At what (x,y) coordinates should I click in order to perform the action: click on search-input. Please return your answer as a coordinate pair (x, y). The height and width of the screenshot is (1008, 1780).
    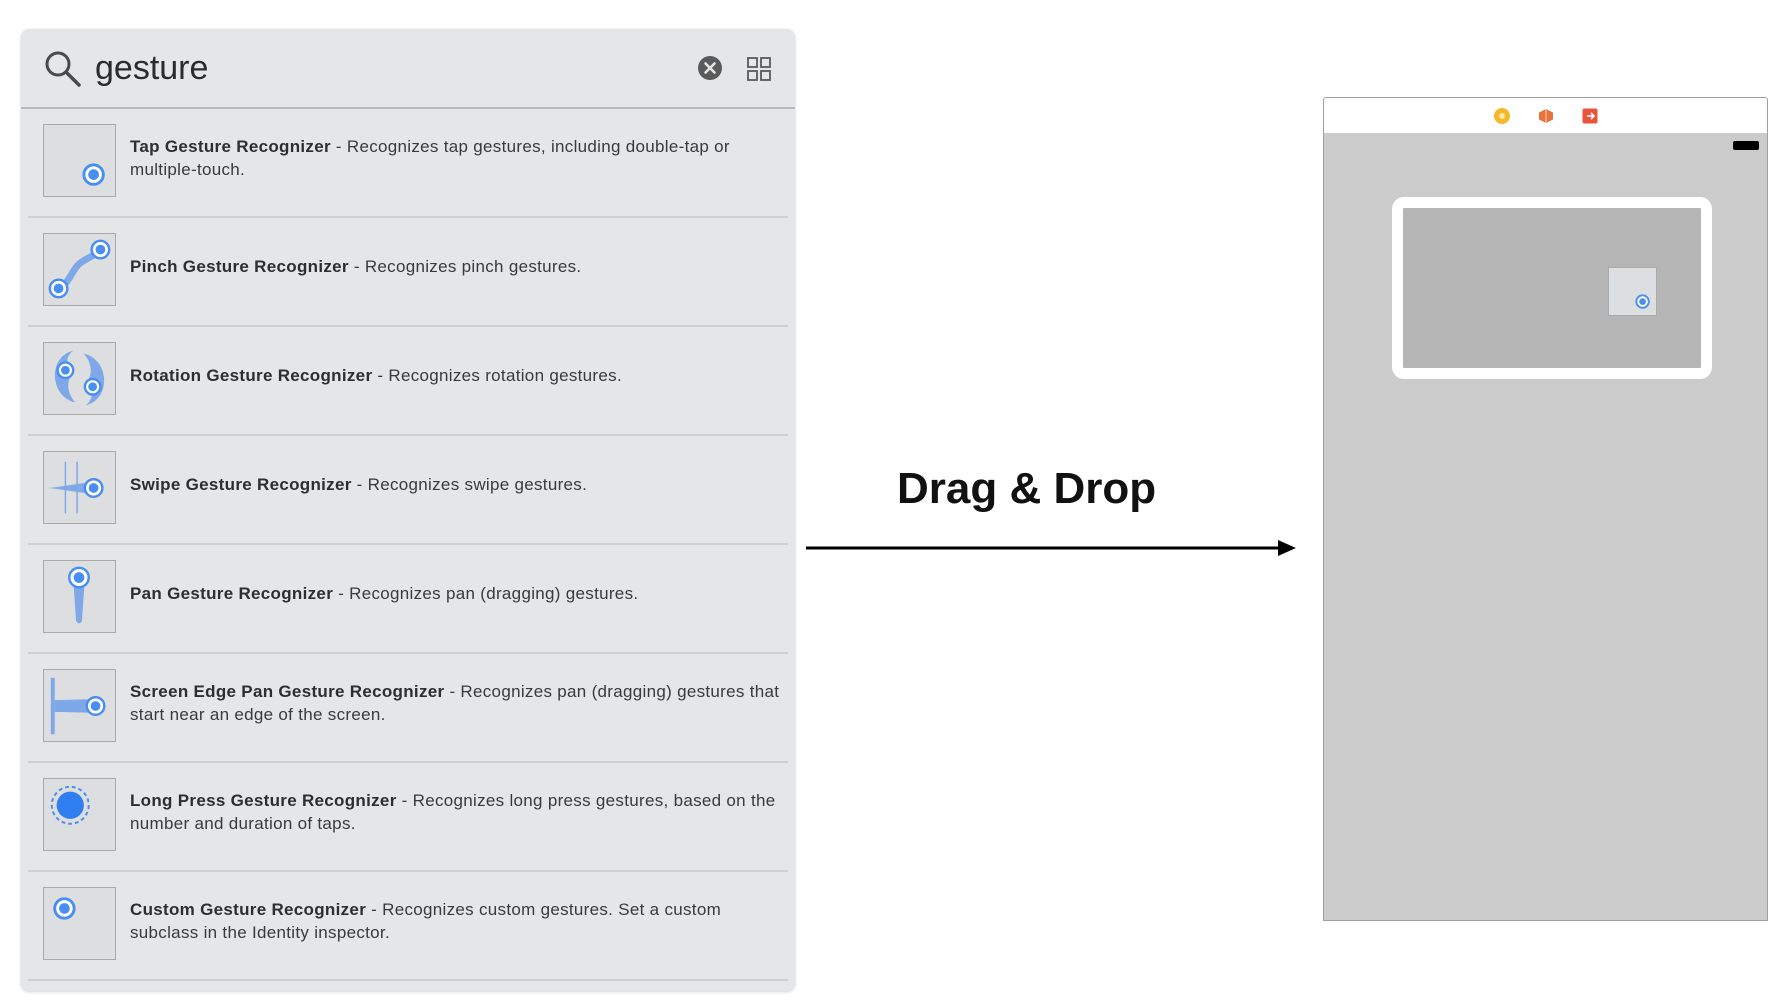
    Looking at the image, I should click on (395, 68).